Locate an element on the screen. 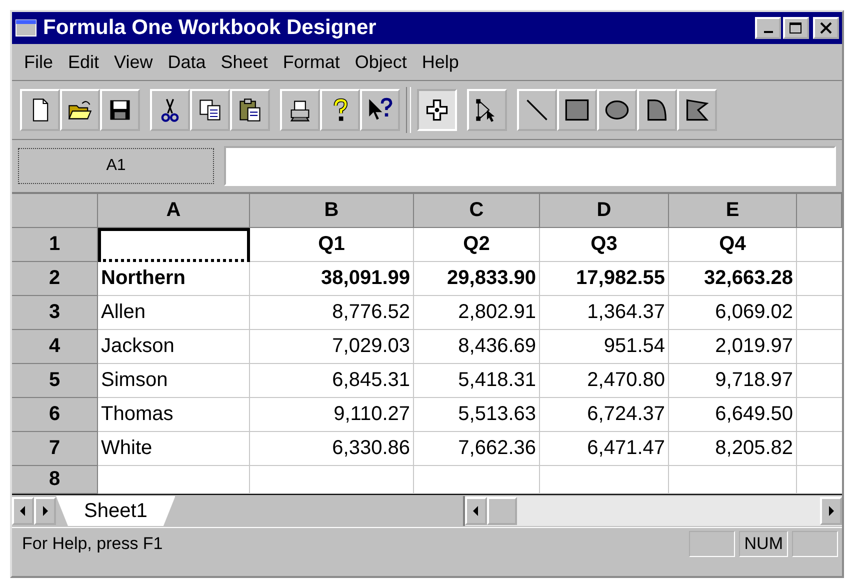 This screenshot has width=852, height=584. table-cell: Allen is located at coordinates (174, 313).